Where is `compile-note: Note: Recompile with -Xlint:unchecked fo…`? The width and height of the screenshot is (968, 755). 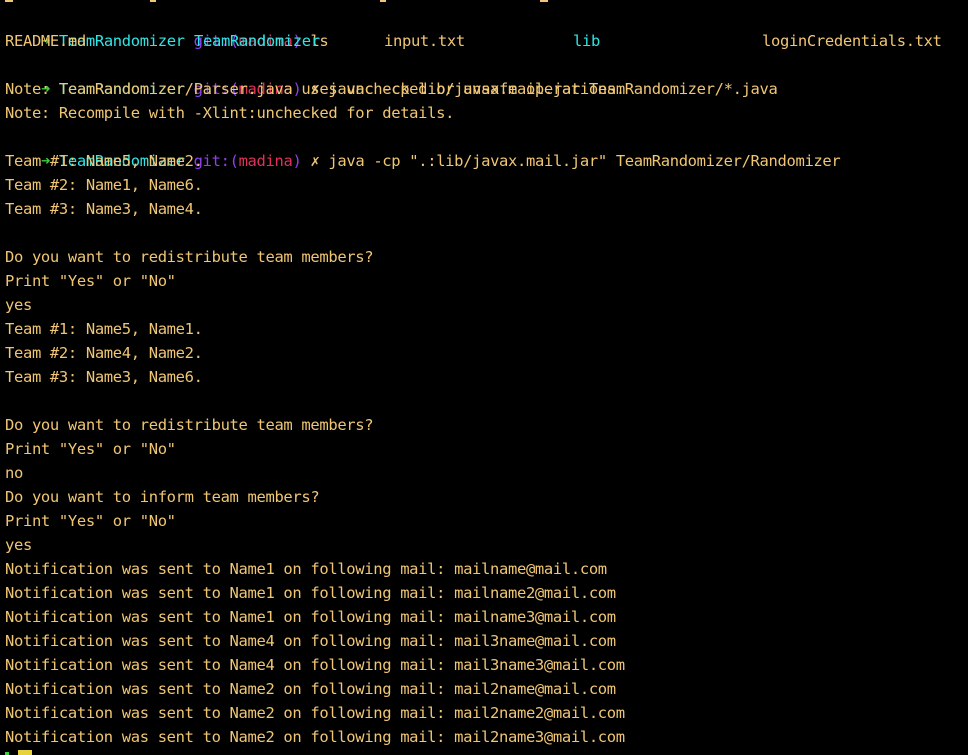
compile-note: Note: Recompile with -Xlint:unchecked fo… is located at coordinates (230, 113).